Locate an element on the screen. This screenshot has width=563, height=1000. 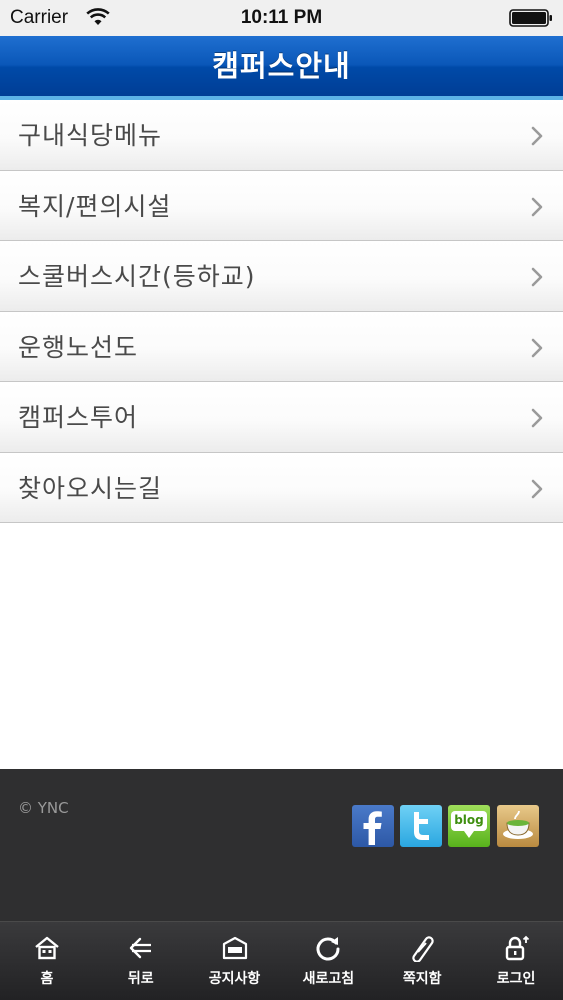
tab-back: 뒤로 is located at coordinates (141, 961).